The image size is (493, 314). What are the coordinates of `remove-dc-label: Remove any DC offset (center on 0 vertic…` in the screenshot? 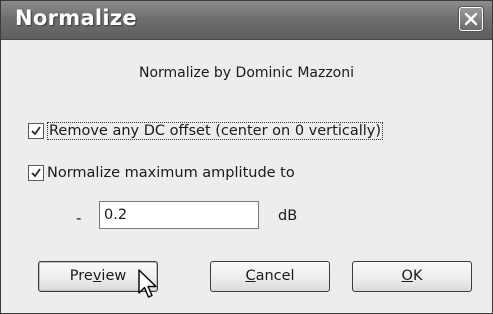 It's located at (215, 131).